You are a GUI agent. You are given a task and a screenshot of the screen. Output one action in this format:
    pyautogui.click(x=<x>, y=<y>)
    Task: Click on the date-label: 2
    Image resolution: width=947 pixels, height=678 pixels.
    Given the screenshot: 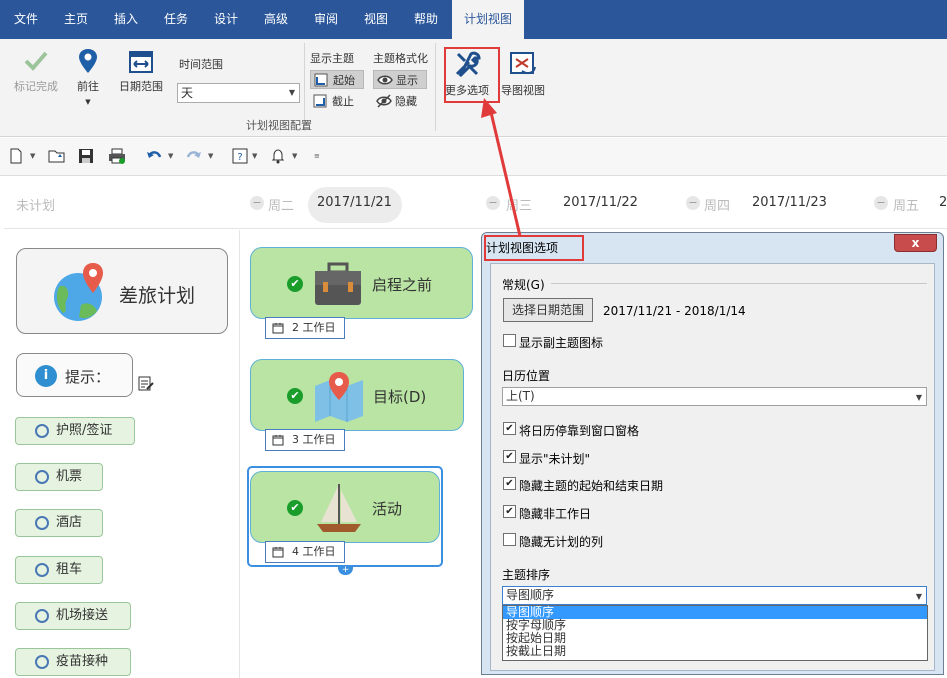 What is the action you would take?
    pyautogui.click(x=943, y=202)
    